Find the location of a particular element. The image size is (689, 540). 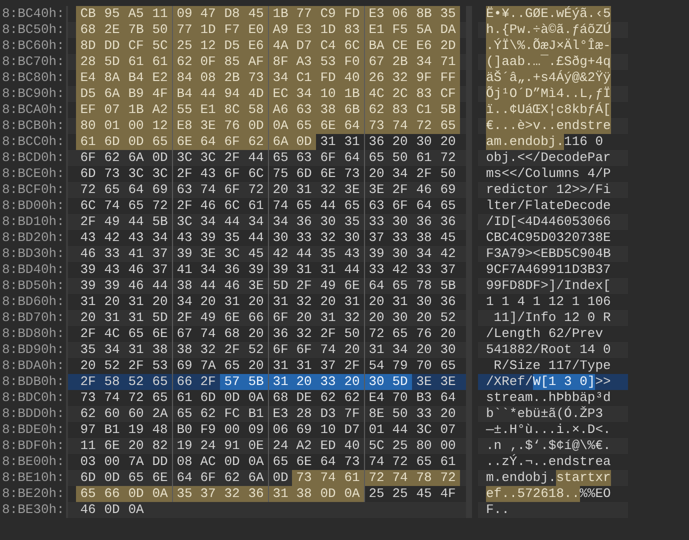

hex-byte: 61 is located at coordinates (352, 478).